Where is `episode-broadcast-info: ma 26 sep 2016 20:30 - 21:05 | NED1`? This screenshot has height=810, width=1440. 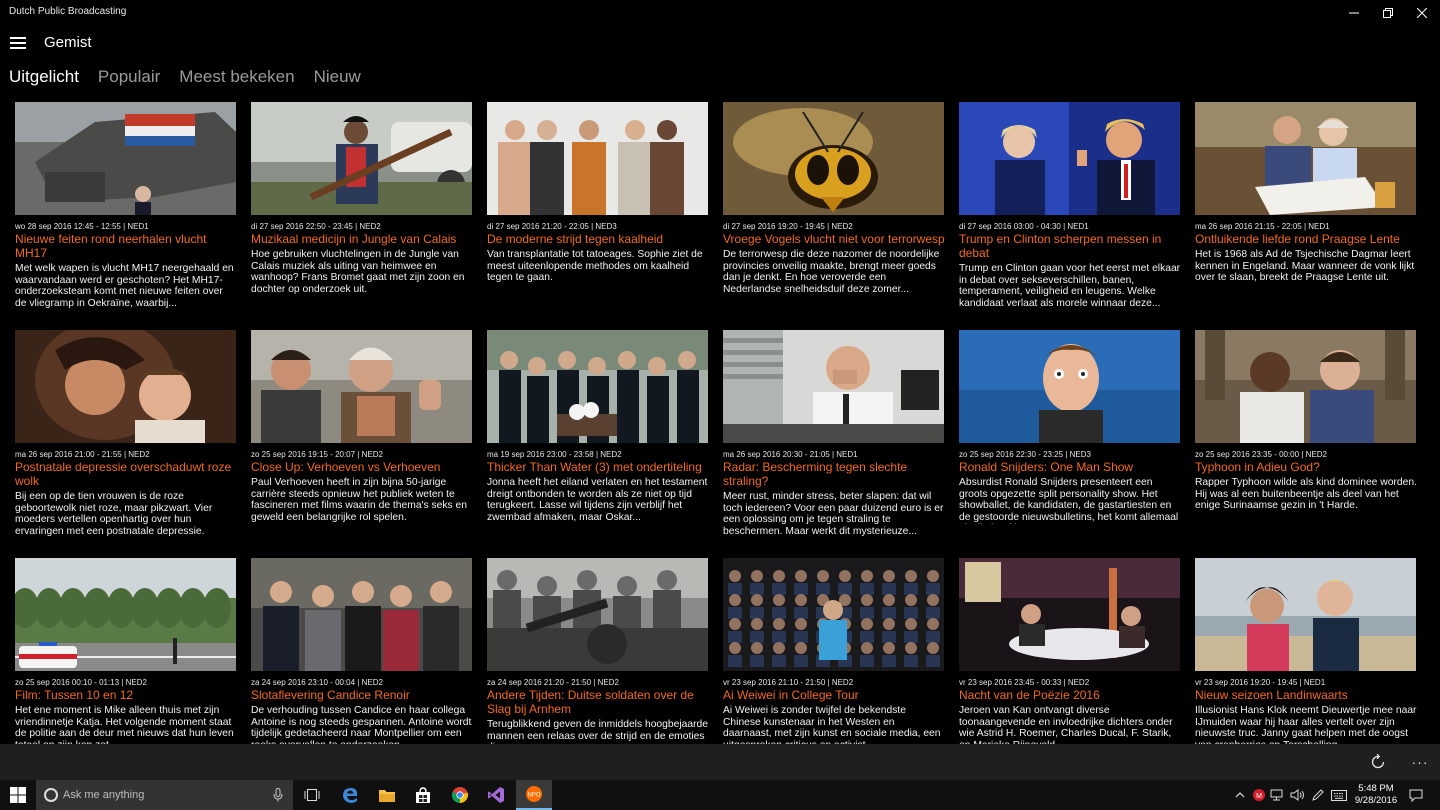 episode-broadcast-info: ma 26 sep 2016 20:30 - 21:05 | NED1 is located at coordinates (790, 454).